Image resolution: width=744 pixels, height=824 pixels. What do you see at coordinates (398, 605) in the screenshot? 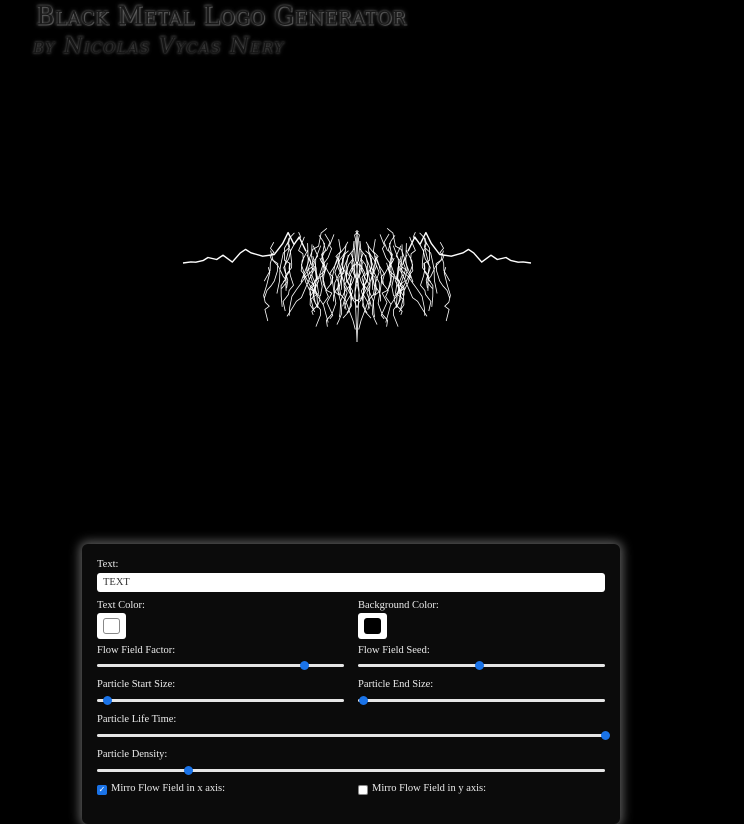
I see `background-color-label: Background Color:` at bounding box center [398, 605].